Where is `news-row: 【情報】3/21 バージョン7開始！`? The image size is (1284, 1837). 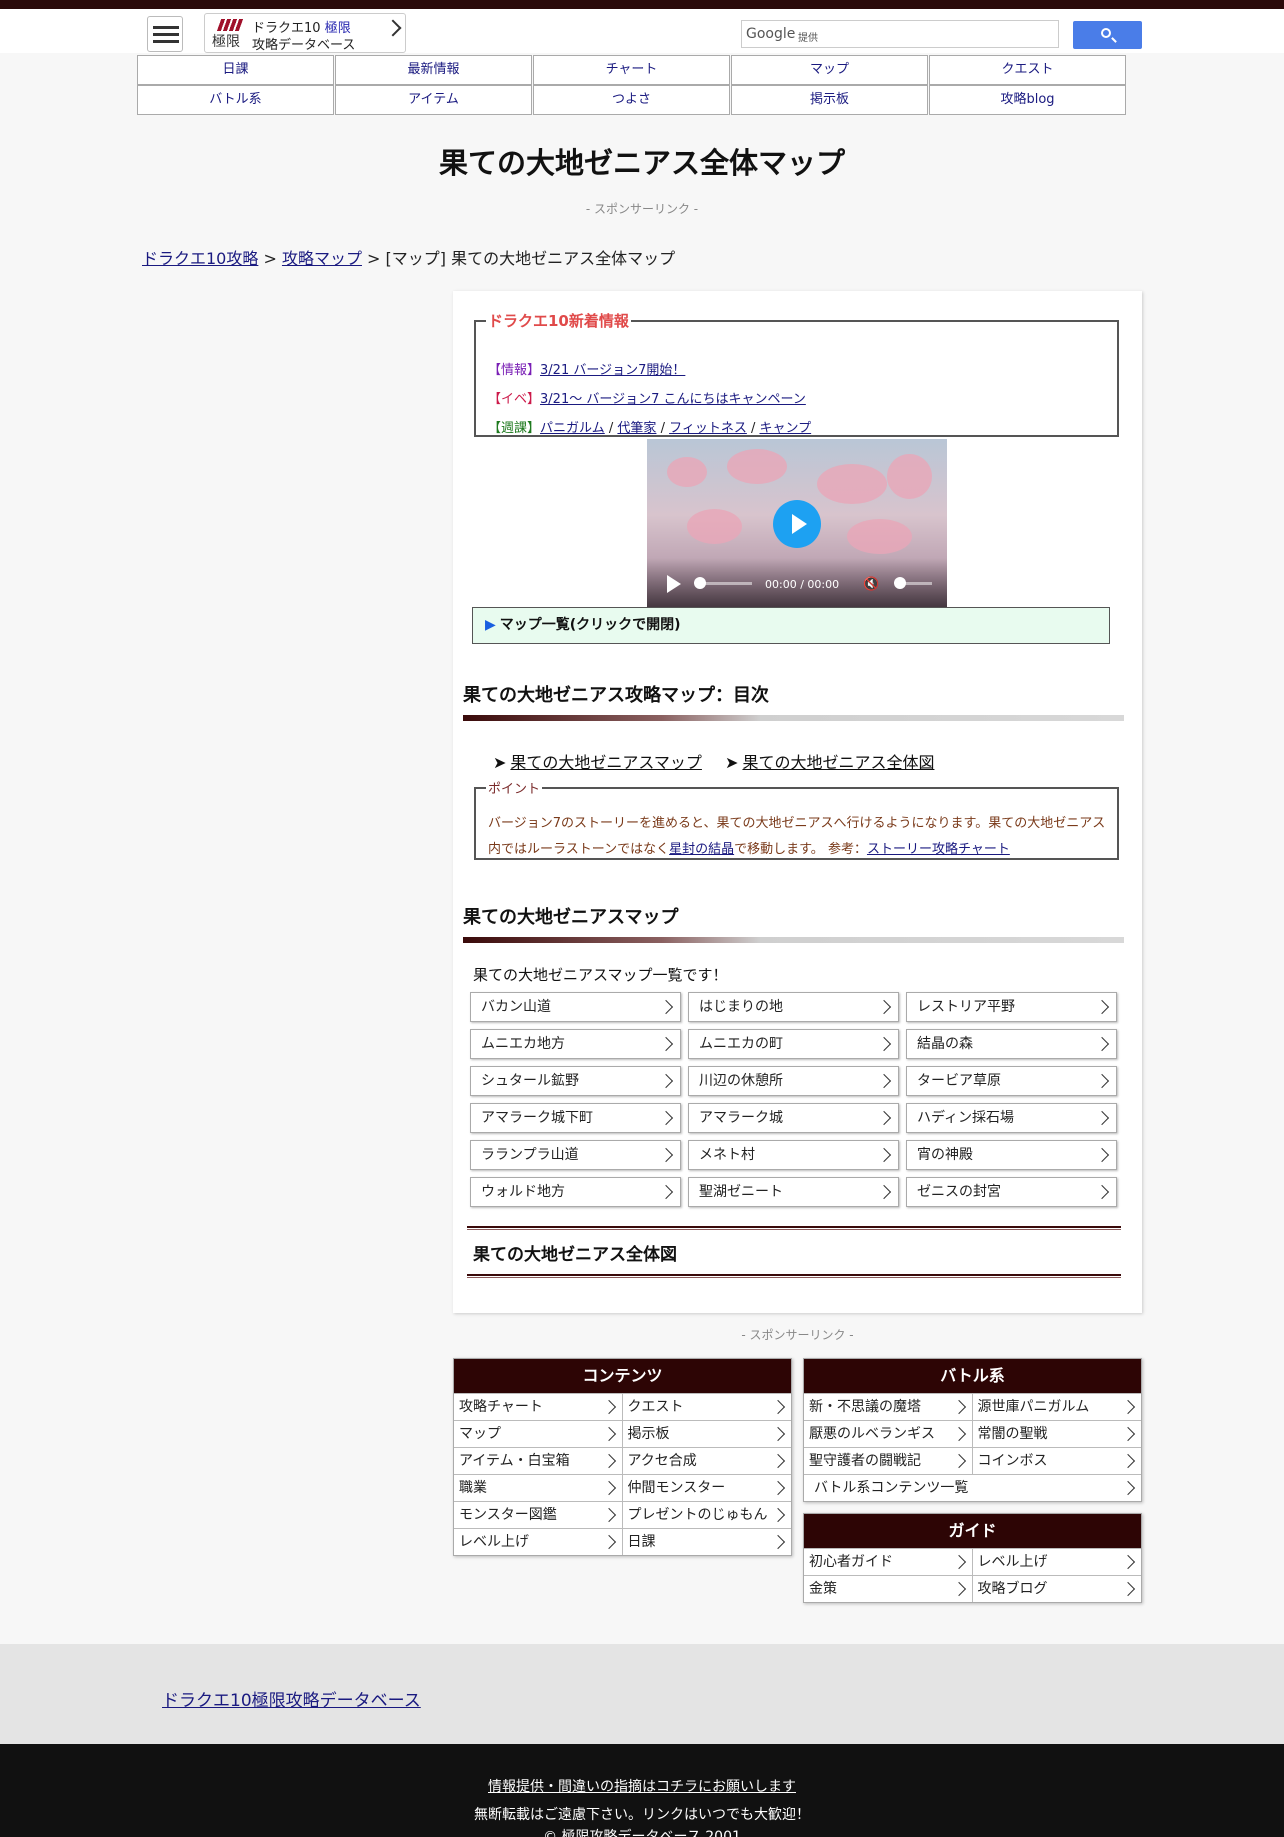
news-row: 【情報】3/21 バージョン7開始！ is located at coordinates (587, 370).